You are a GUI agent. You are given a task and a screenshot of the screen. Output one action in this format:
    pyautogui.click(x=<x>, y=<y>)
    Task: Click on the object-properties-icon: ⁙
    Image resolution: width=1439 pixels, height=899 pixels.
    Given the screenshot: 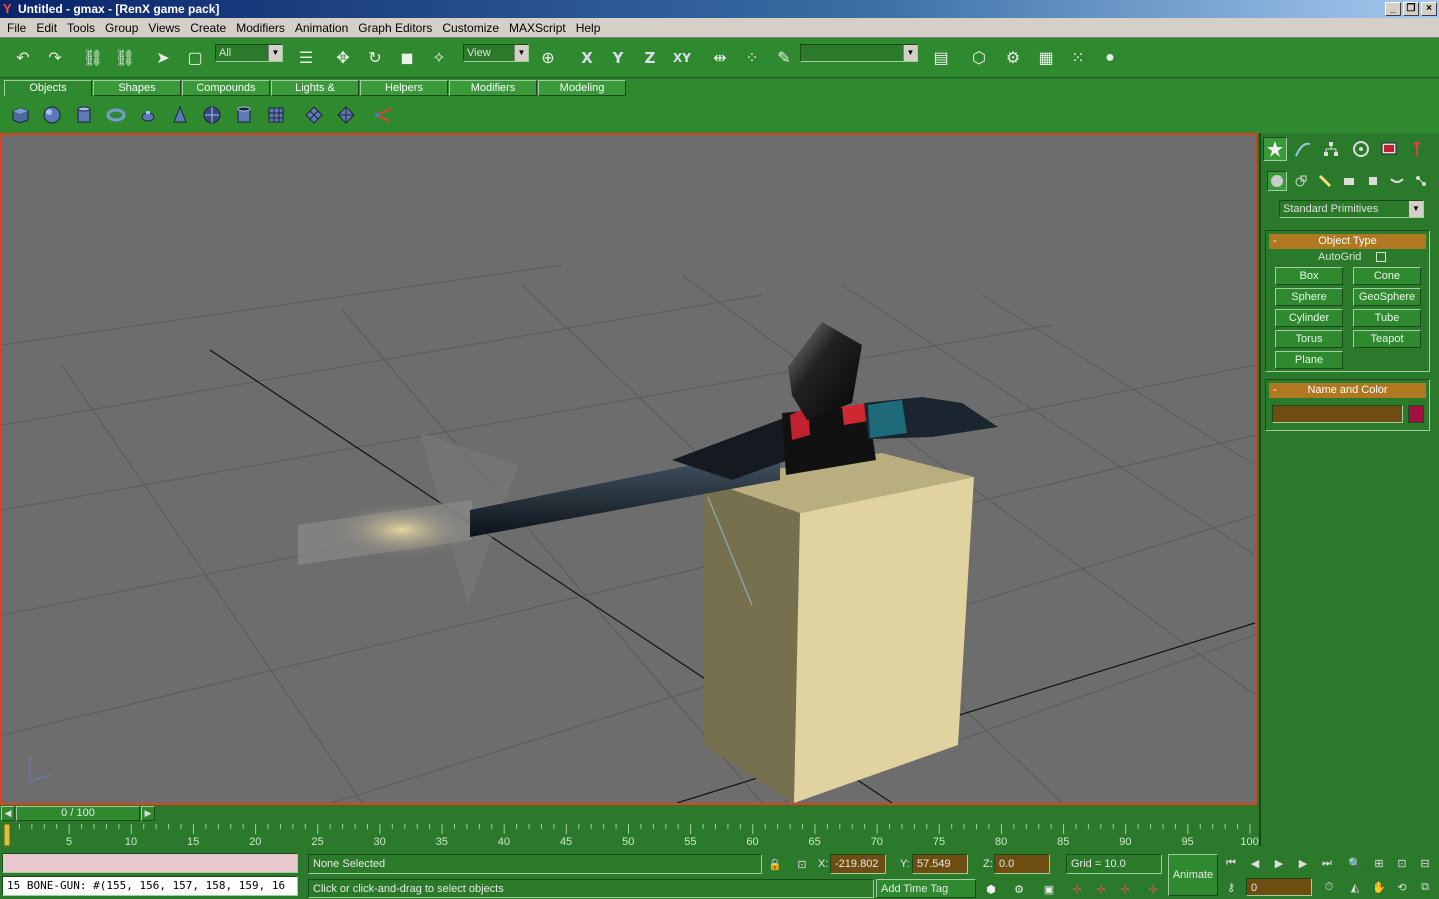 What is the action you would take?
    pyautogui.click(x=1078, y=58)
    